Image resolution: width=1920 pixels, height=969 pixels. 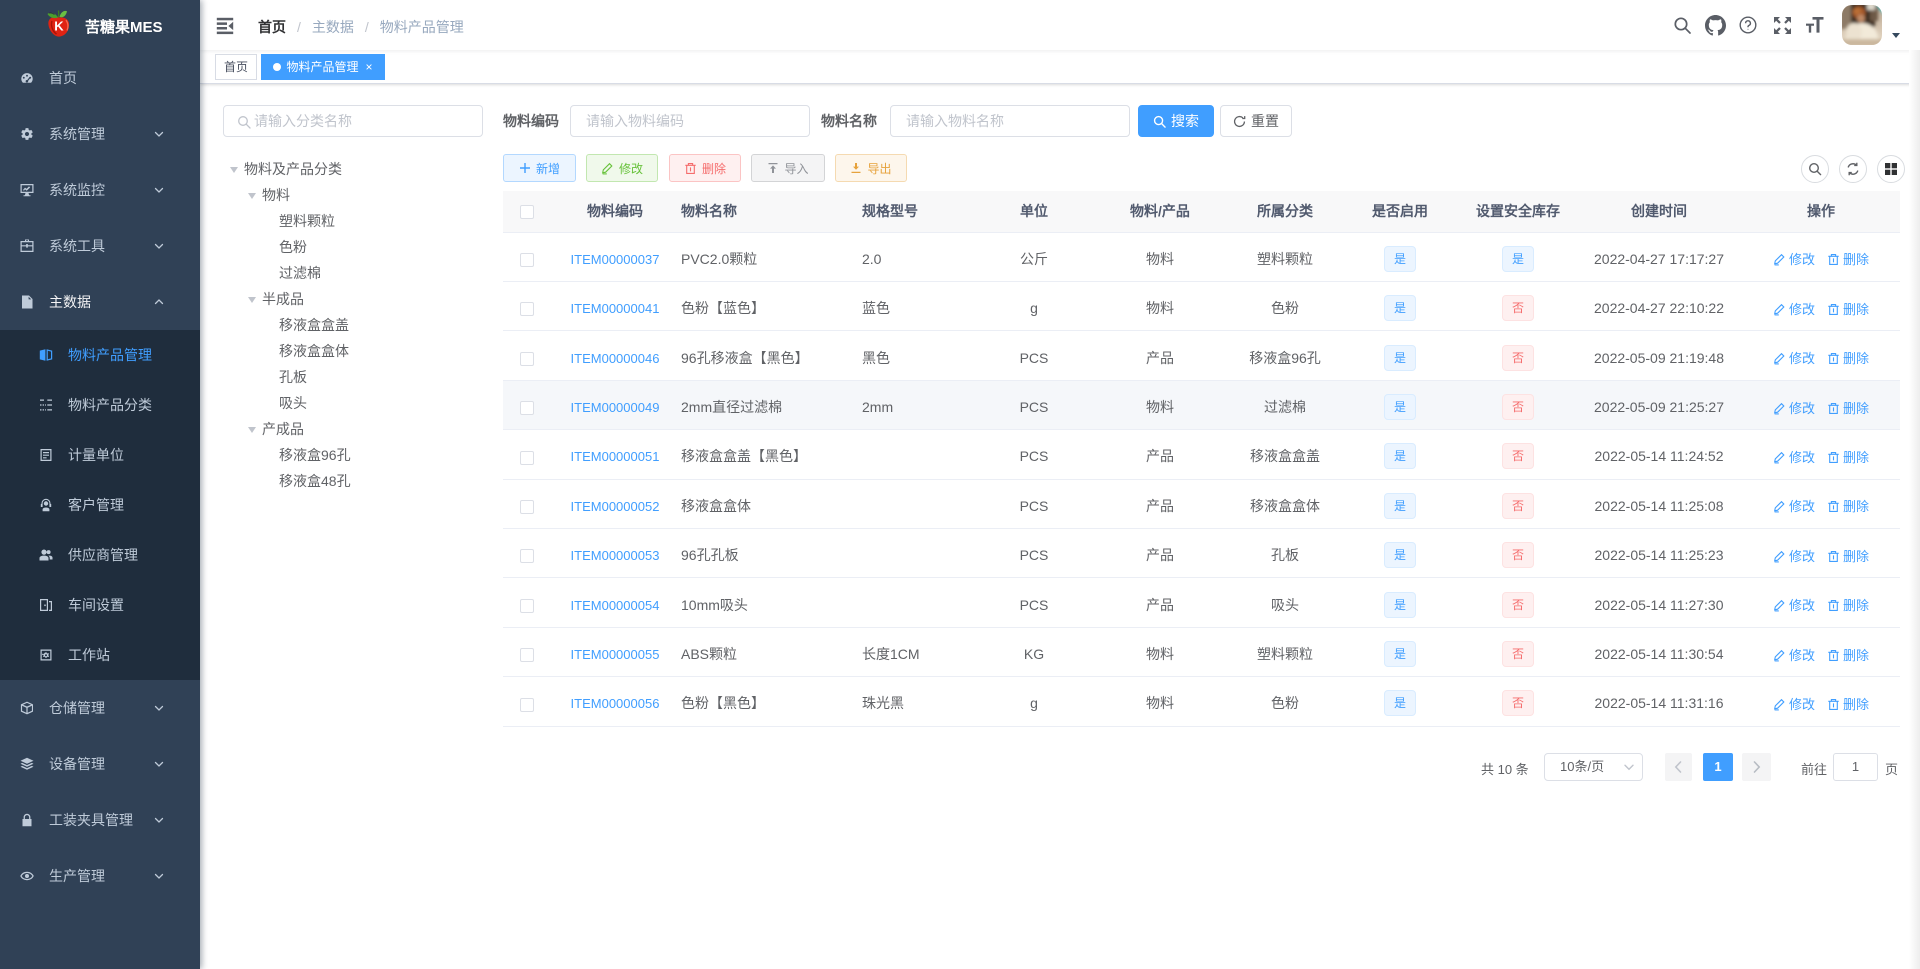 What do you see at coordinates (59, 26) in the screenshot?
I see `svg-text: K` at bounding box center [59, 26].